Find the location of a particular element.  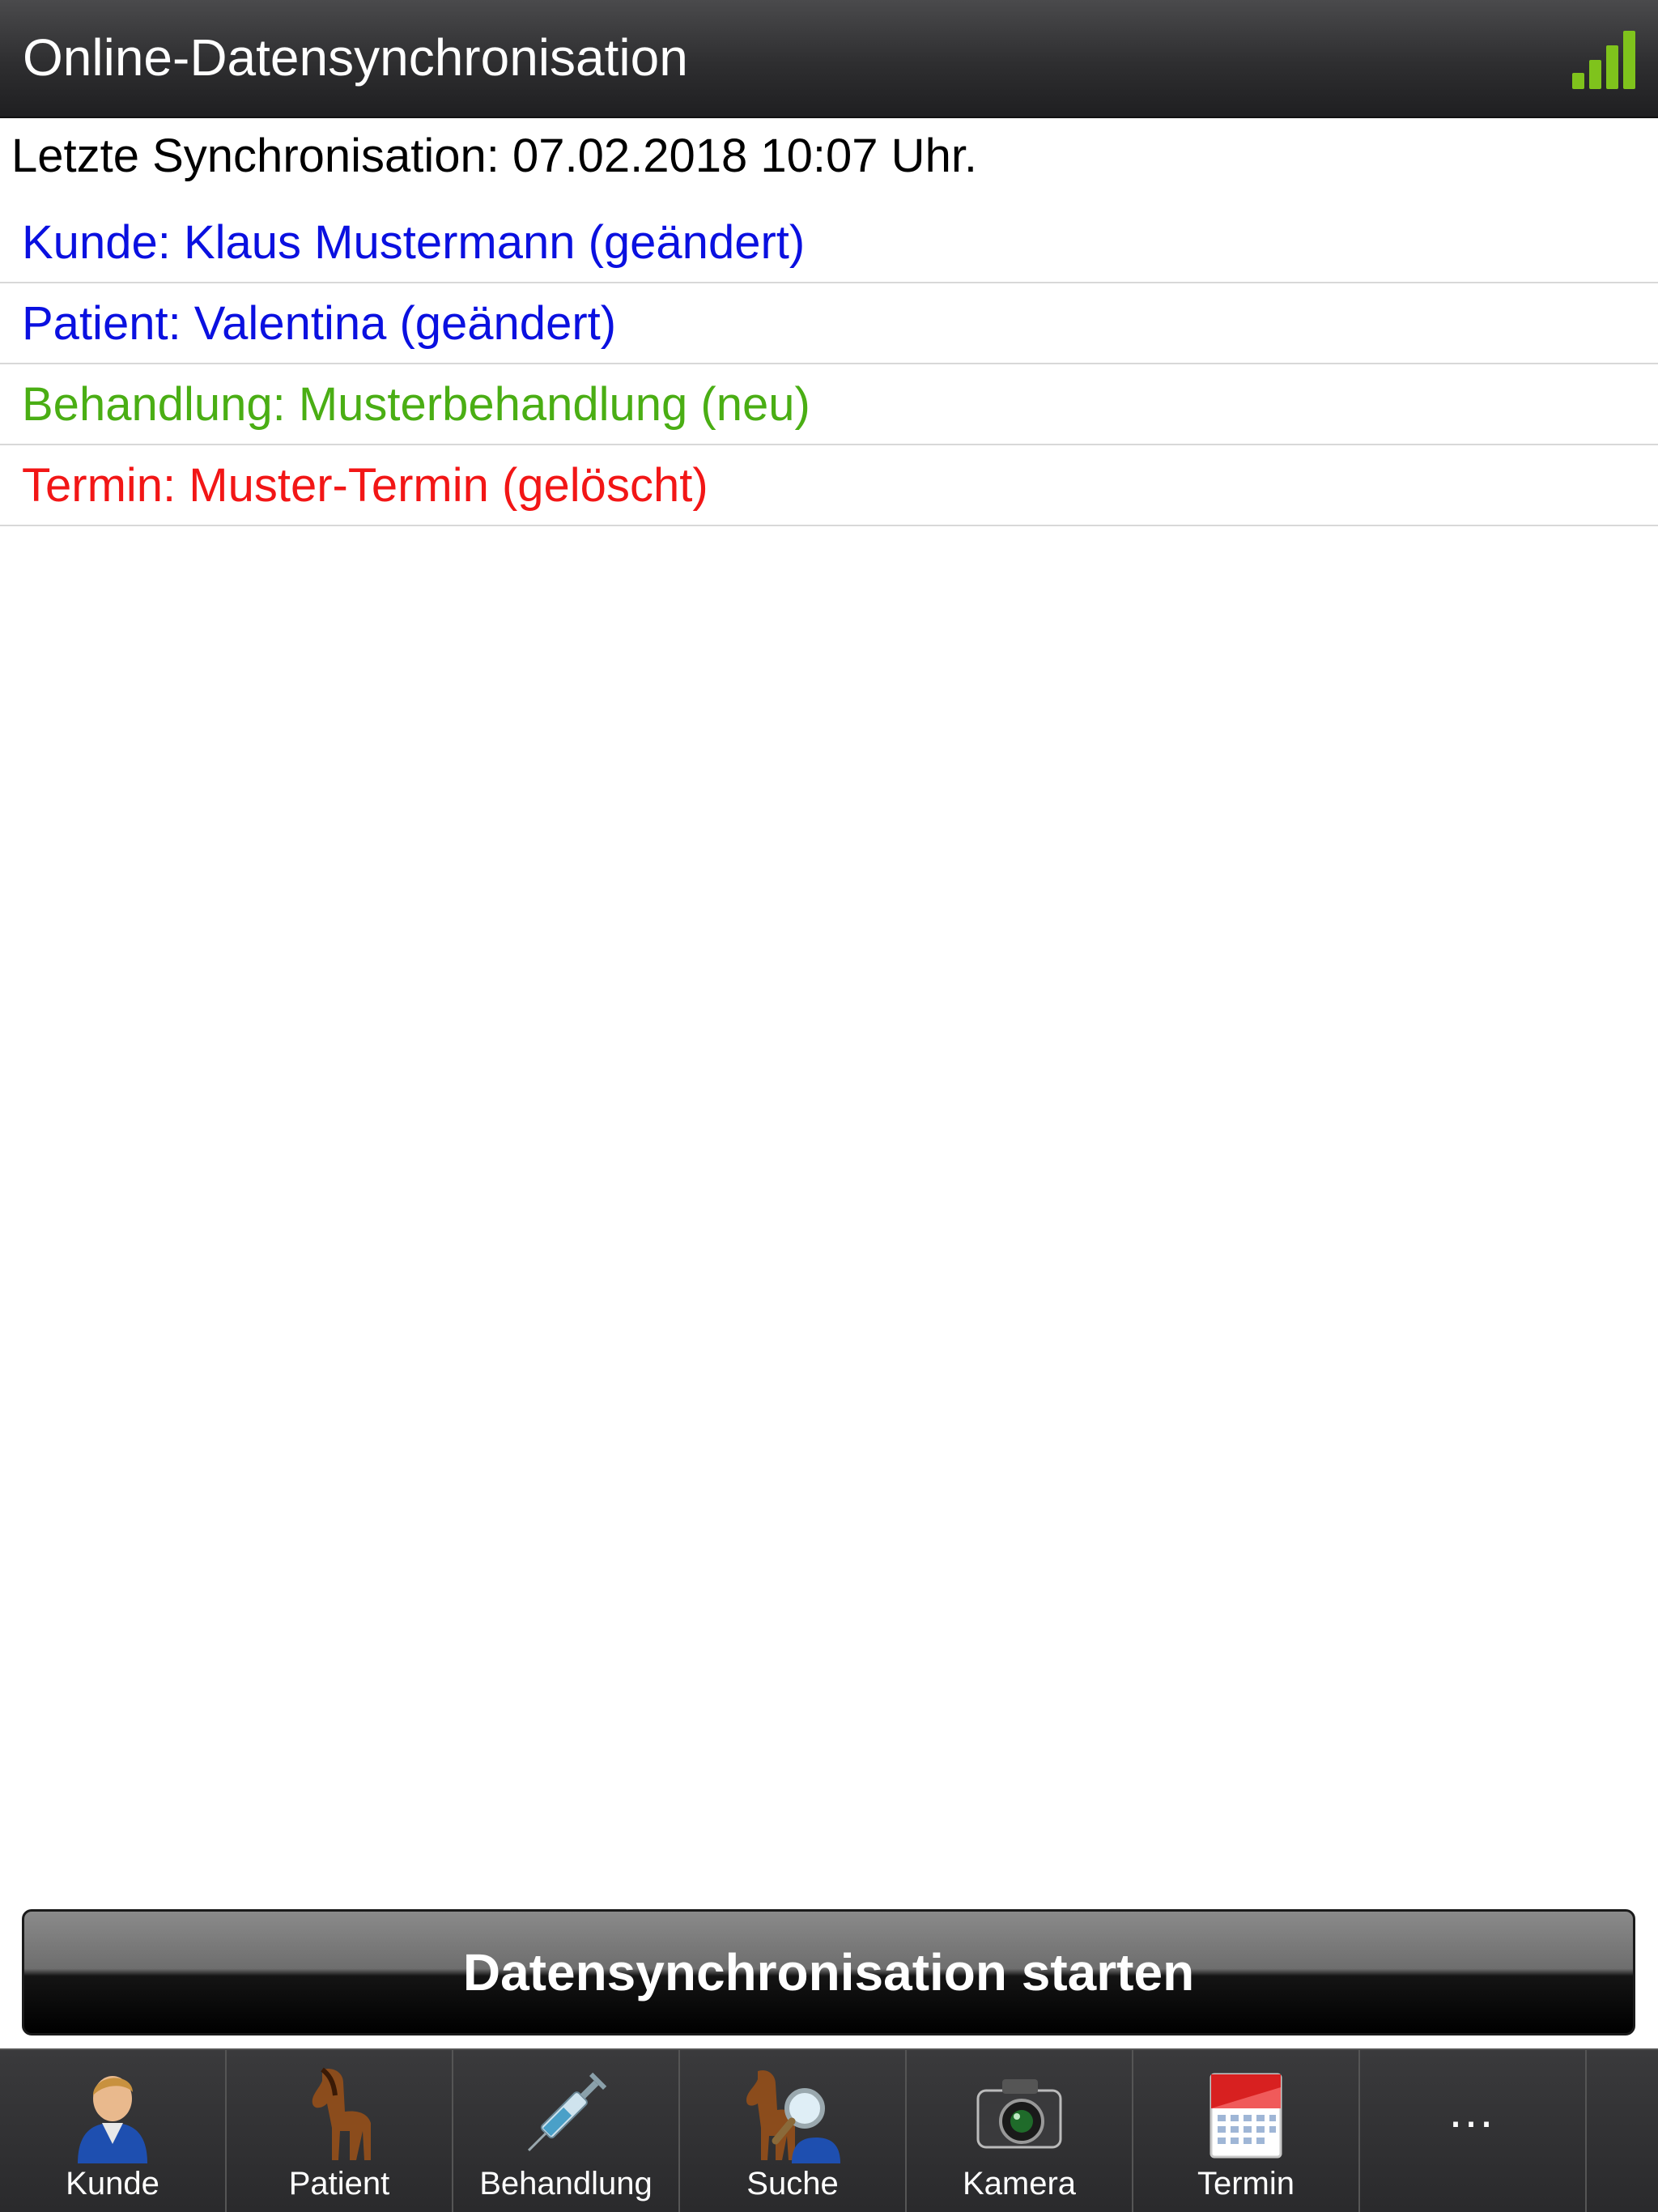

tab-kunde: Kunde is located at coordinates (113, 2131).